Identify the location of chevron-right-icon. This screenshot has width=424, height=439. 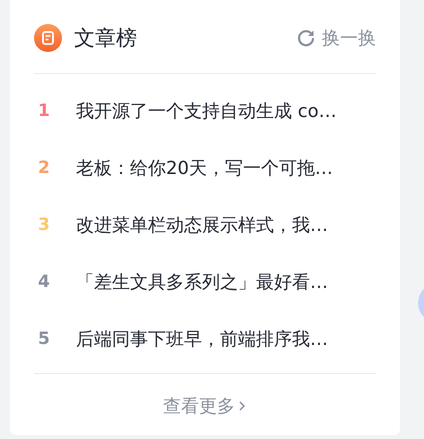
(242, 406).